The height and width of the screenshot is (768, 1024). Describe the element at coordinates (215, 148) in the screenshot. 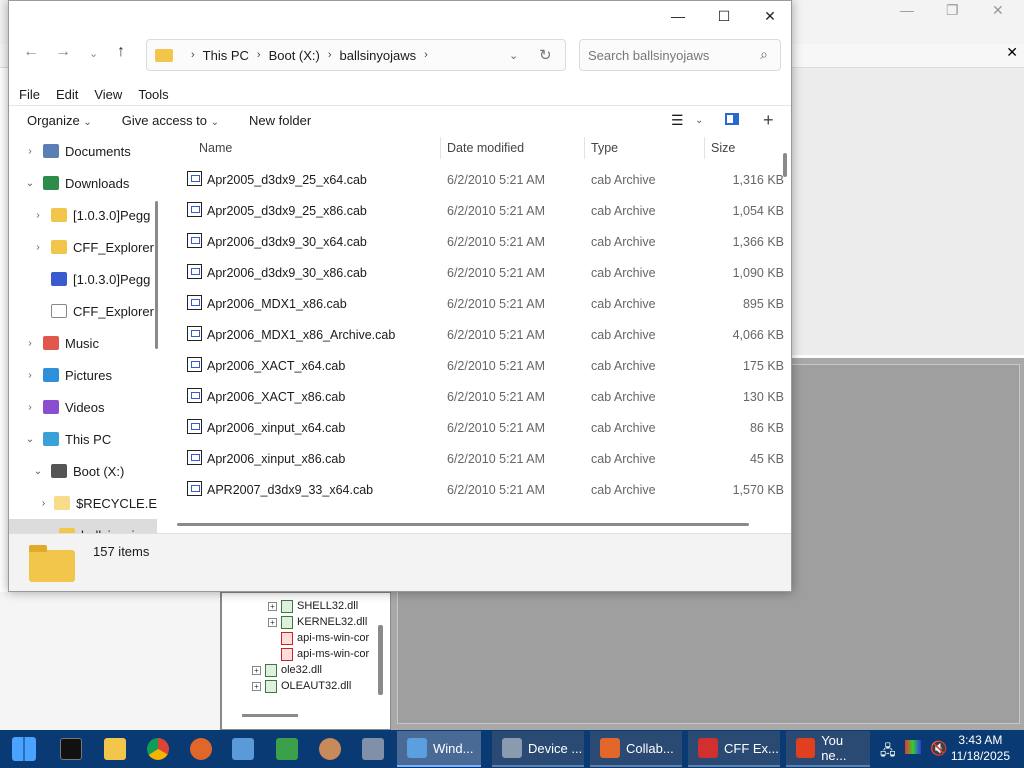

I see `column-name: Name` at that location.